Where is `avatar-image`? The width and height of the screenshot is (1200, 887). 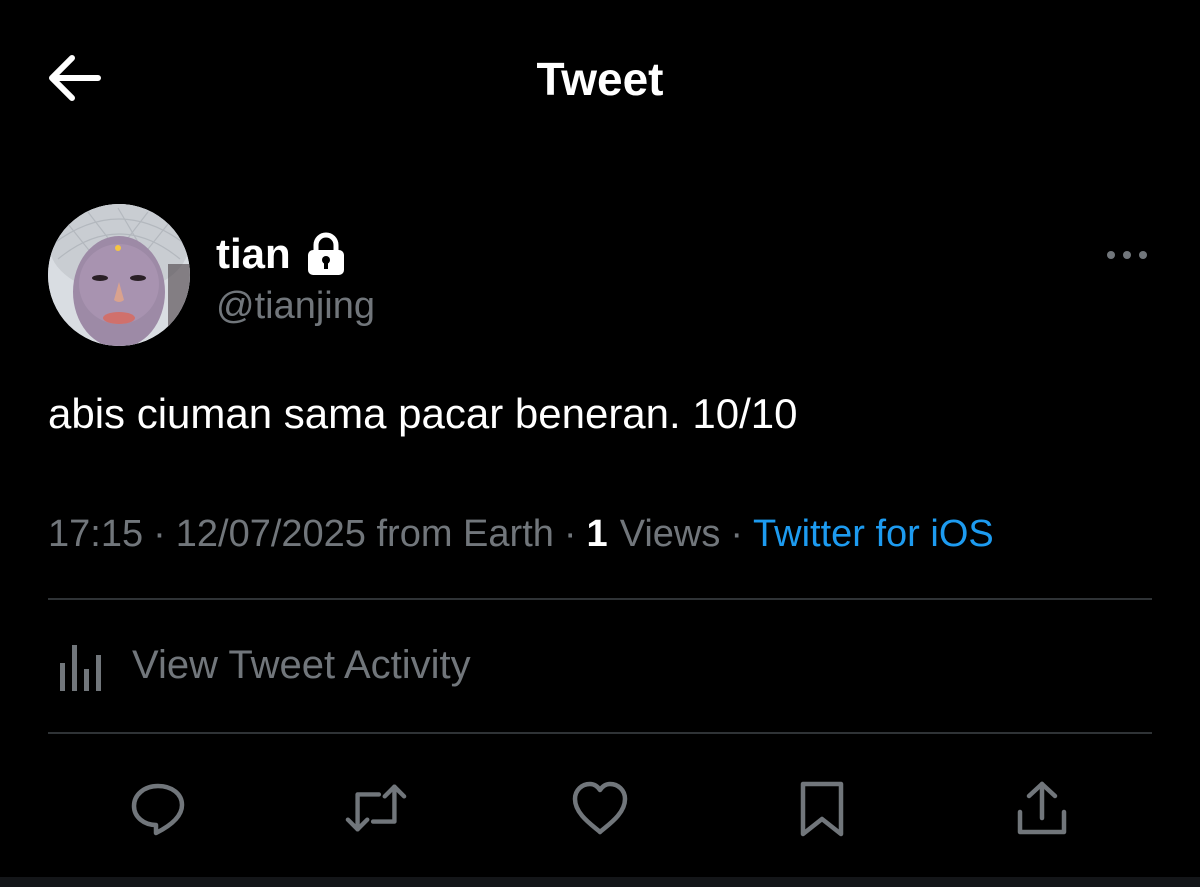
avatar-image is located at coordinates (119, 275).